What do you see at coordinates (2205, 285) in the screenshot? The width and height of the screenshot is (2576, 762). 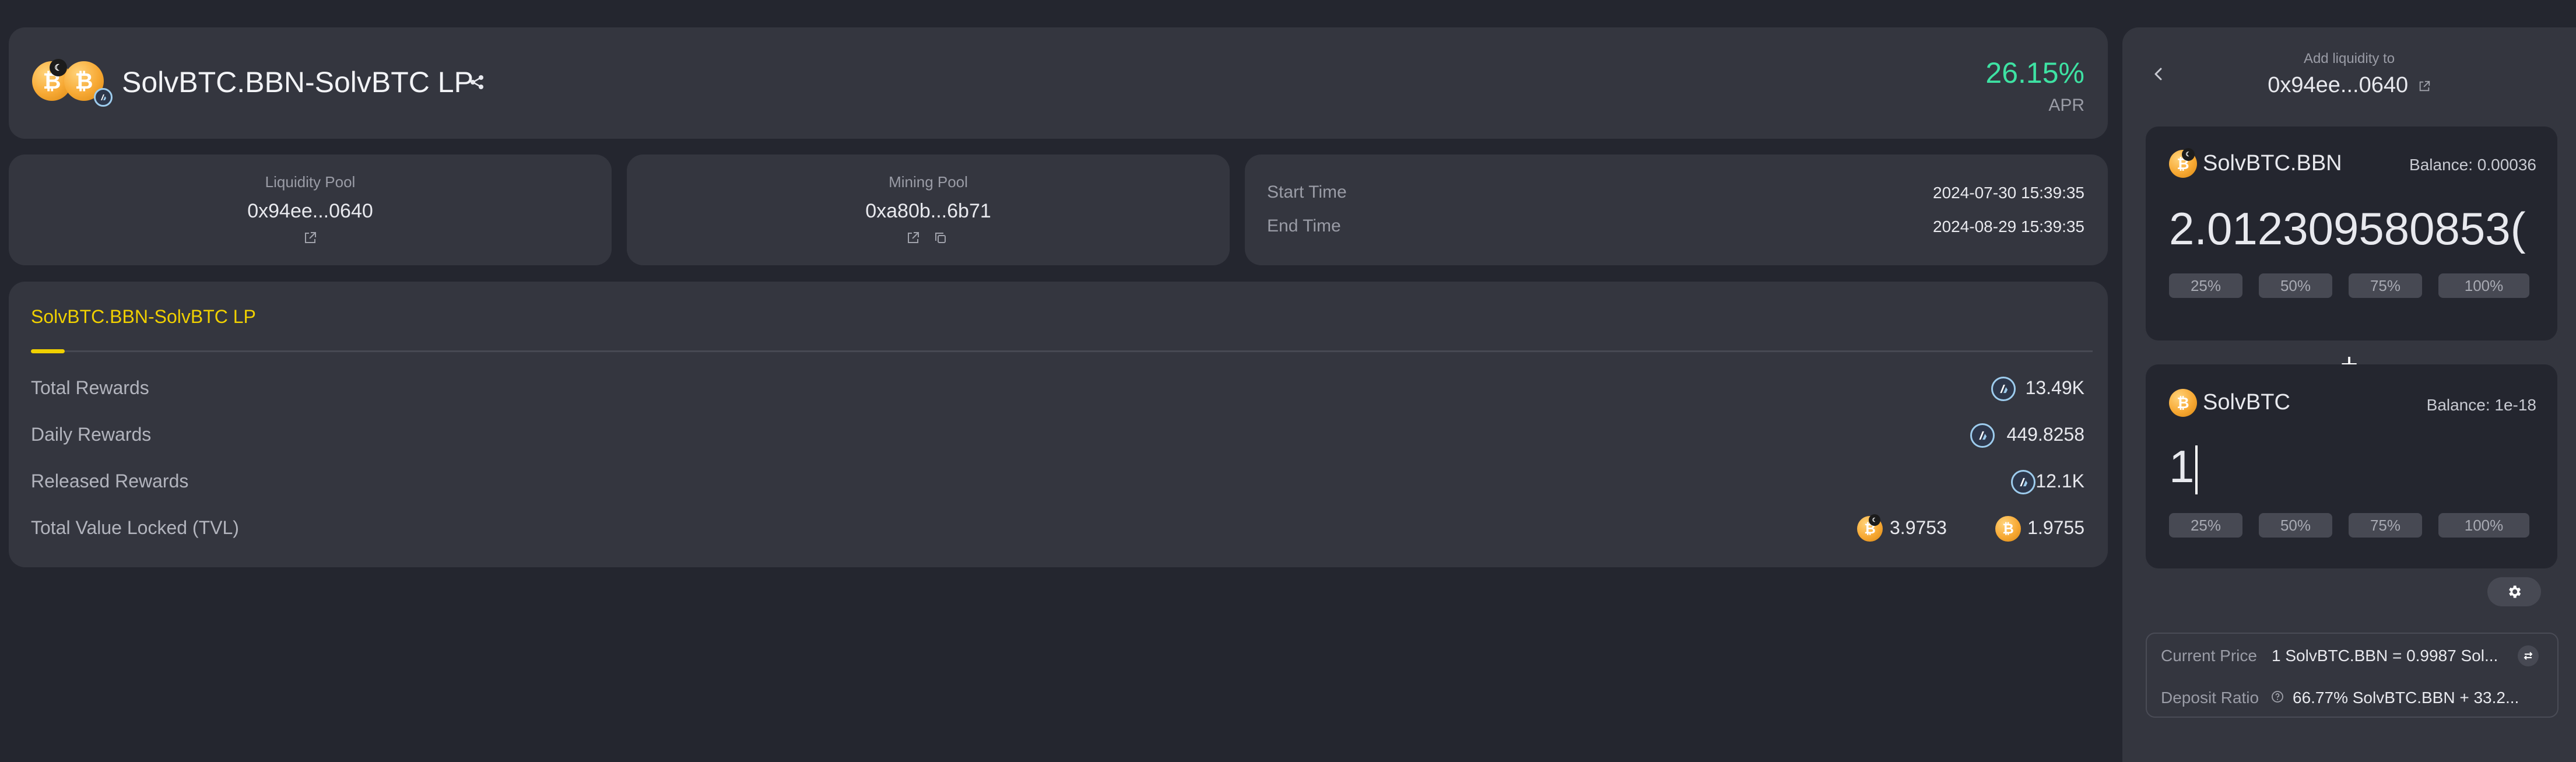 I see `token1-pct-25-button: 25%` at bounding box center [2205, 285].